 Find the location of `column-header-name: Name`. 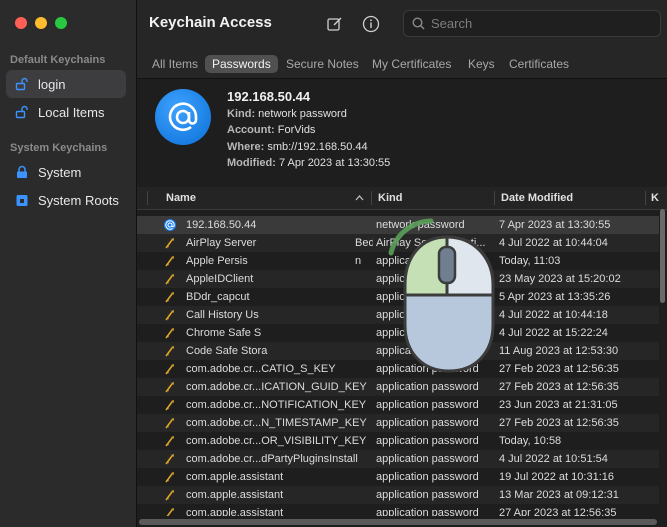

column-header-name: Name is located at coordinates (181, 198).